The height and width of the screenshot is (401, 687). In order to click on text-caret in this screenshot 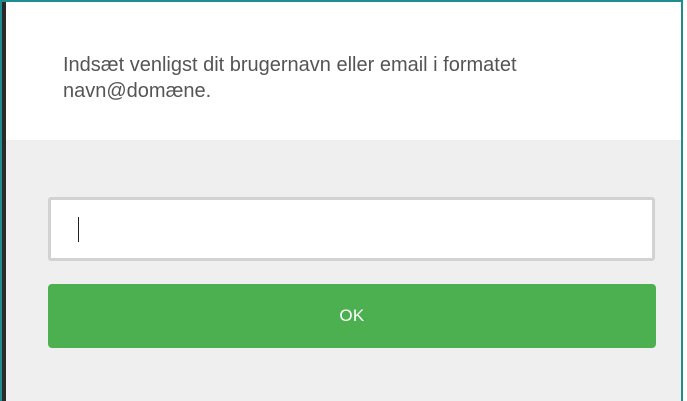, I will do `click(78, 229)`.